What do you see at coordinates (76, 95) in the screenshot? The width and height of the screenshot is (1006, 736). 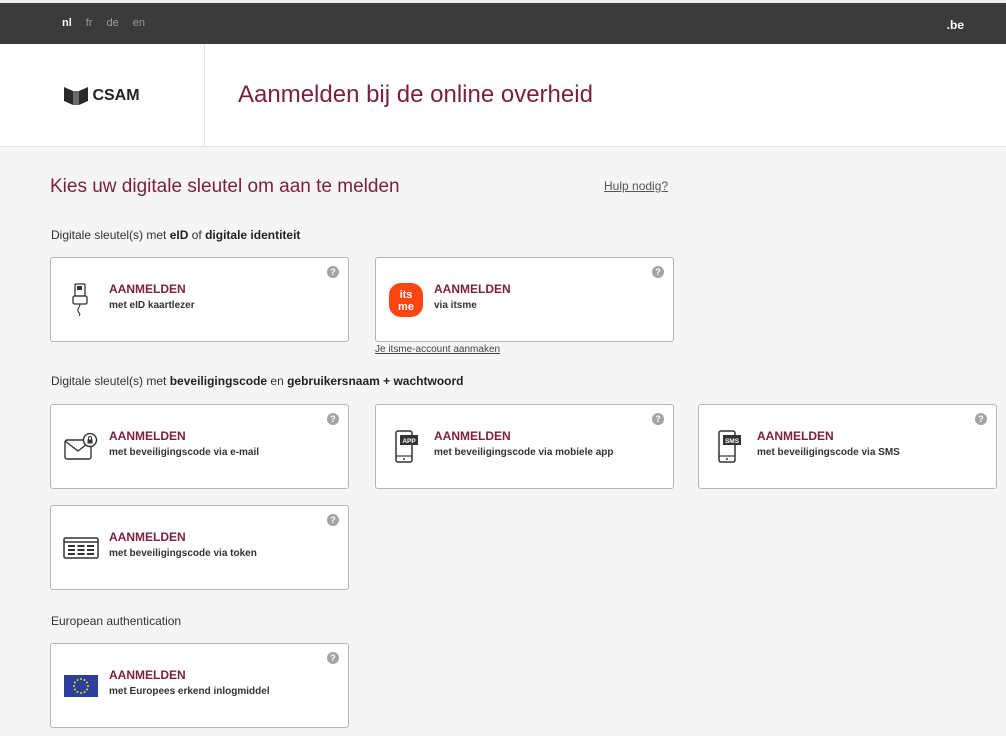 I see `csam-logo-icon` at bounding box center [76, 95].